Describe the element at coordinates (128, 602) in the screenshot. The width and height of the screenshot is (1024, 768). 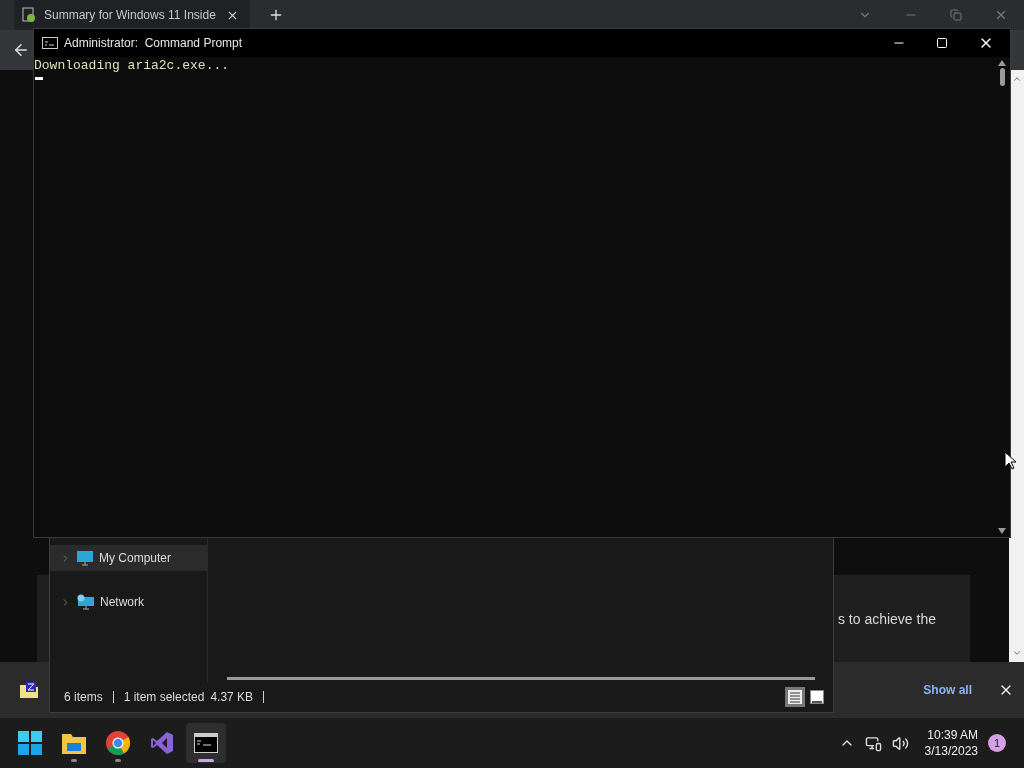
I see `nav-item: Network` at that location.